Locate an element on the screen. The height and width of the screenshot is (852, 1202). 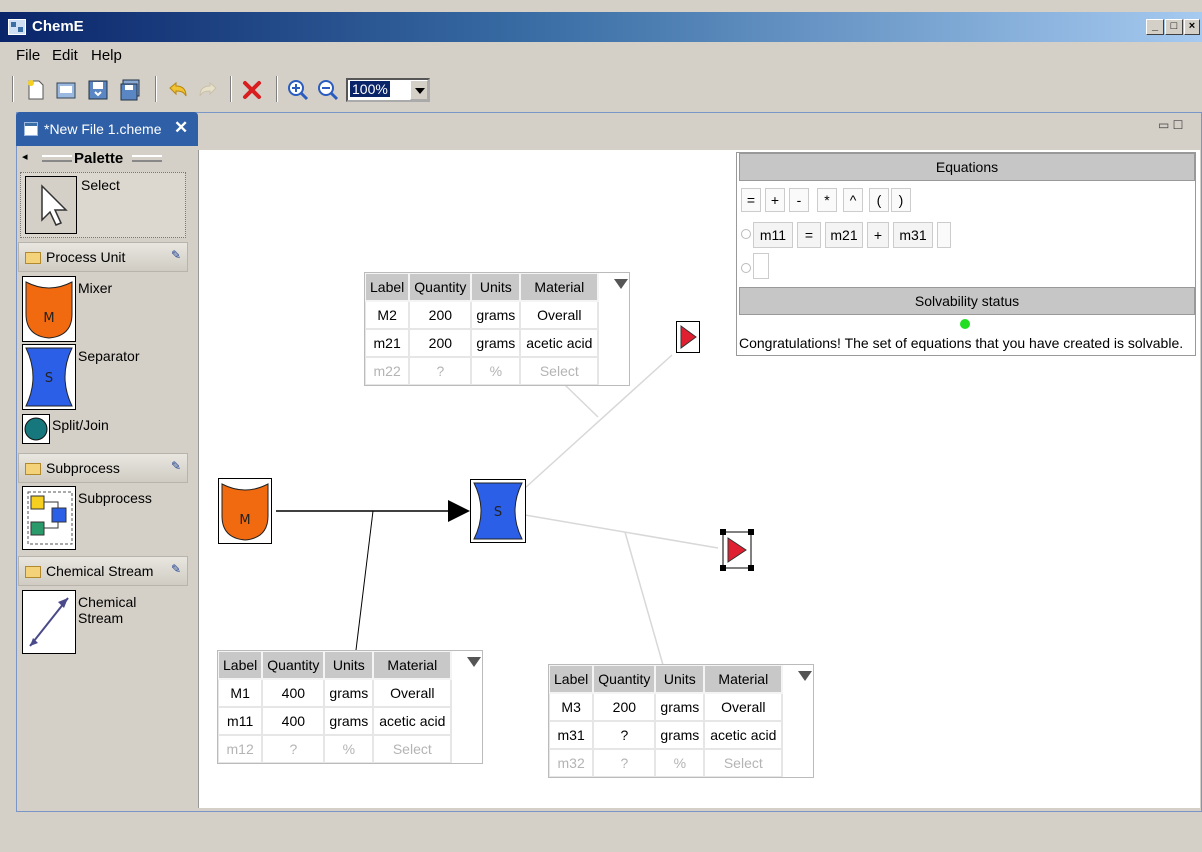
operator-power-button: ^ is located at coordinates (853, 200).